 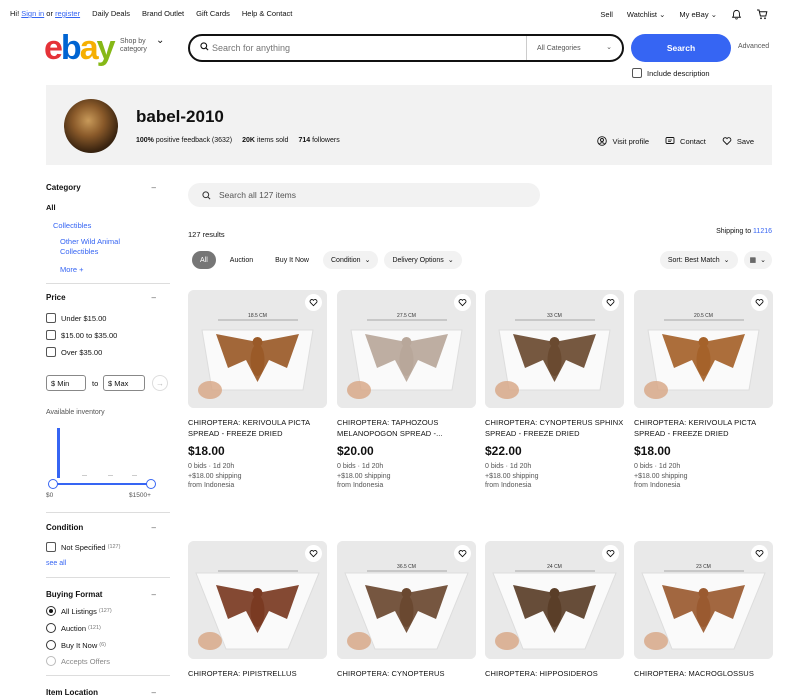 What do you see at coordinates (211, 485) in the screenshot?
I see `listing-origin: from Indonesia` at bounding box center [211, 485].